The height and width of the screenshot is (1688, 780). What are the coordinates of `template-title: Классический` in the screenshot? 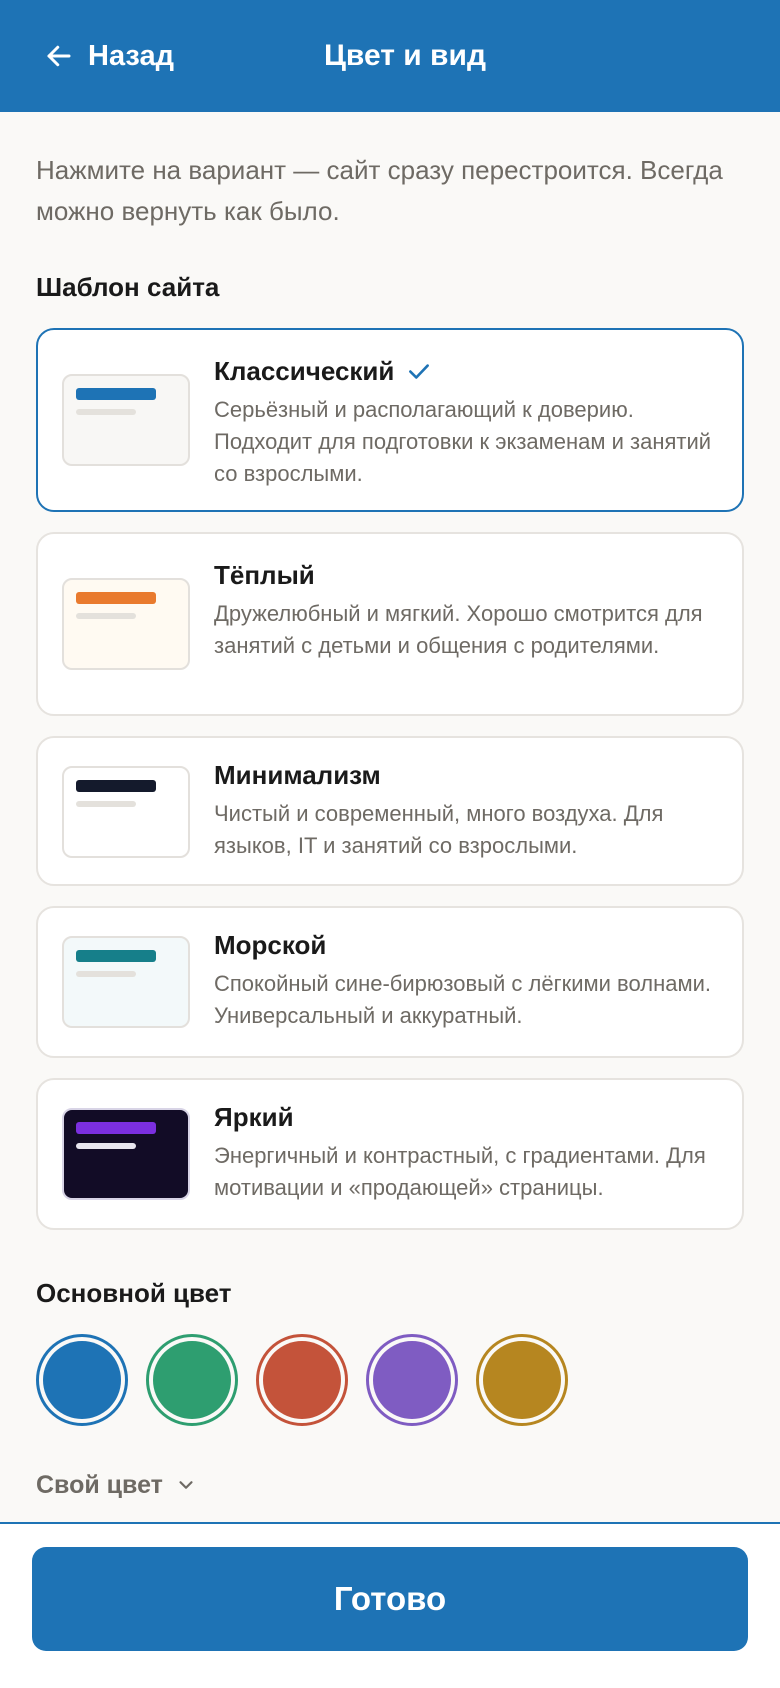 It's located at (304, 370).